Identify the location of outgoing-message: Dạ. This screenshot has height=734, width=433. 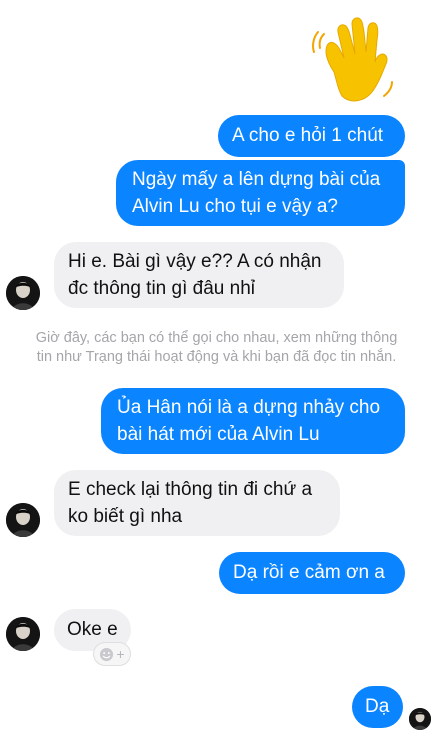
(377, 707).